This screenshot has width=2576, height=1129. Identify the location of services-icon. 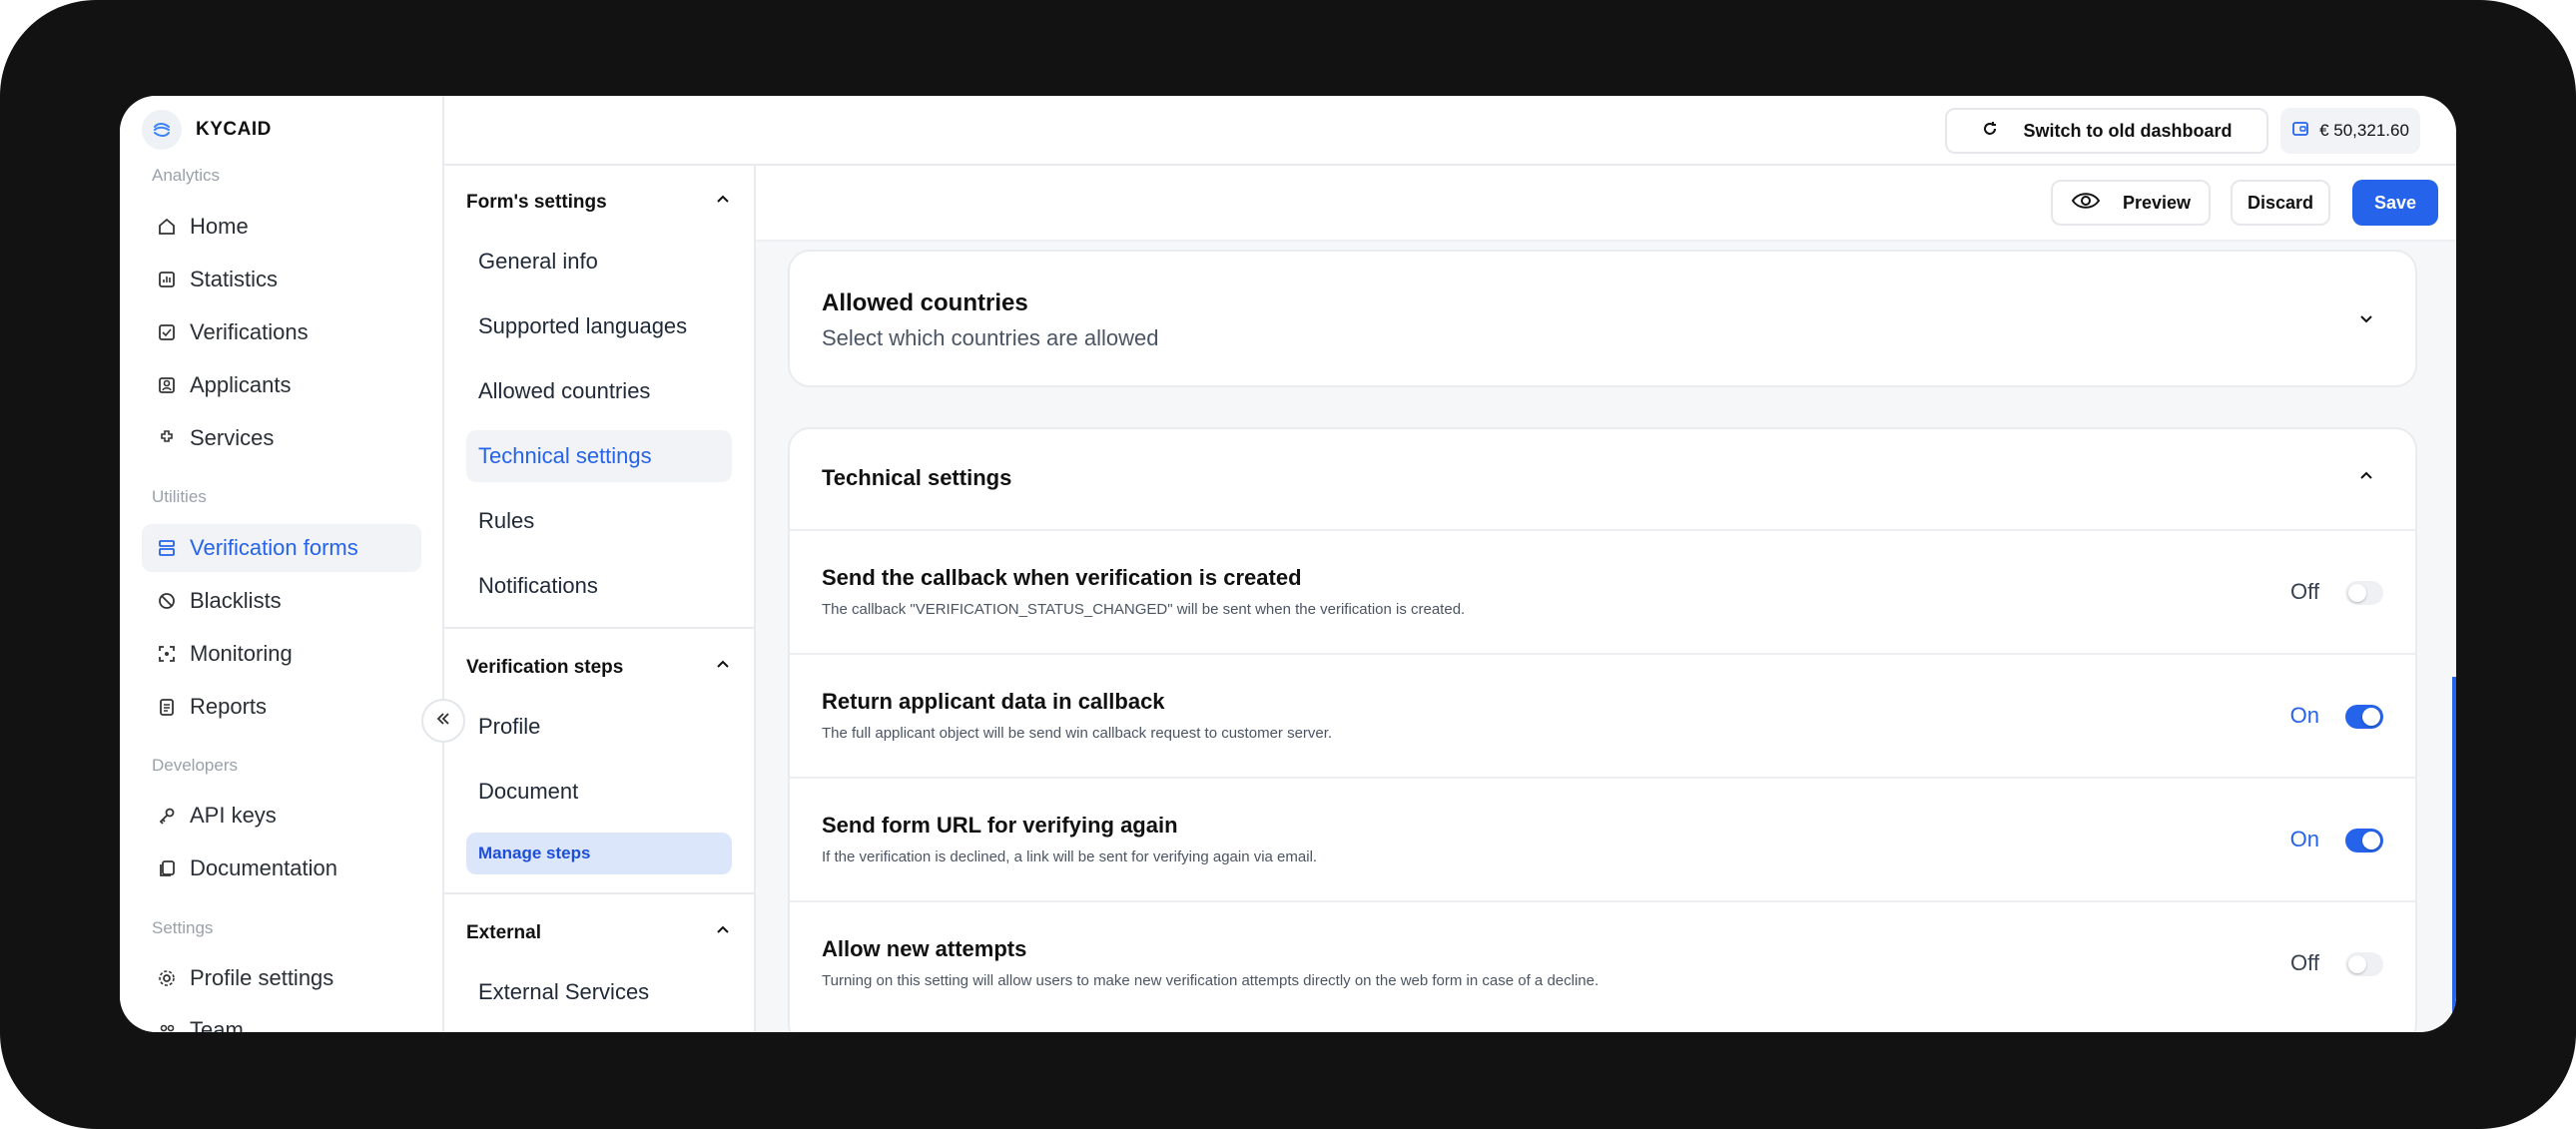
(167, 438).